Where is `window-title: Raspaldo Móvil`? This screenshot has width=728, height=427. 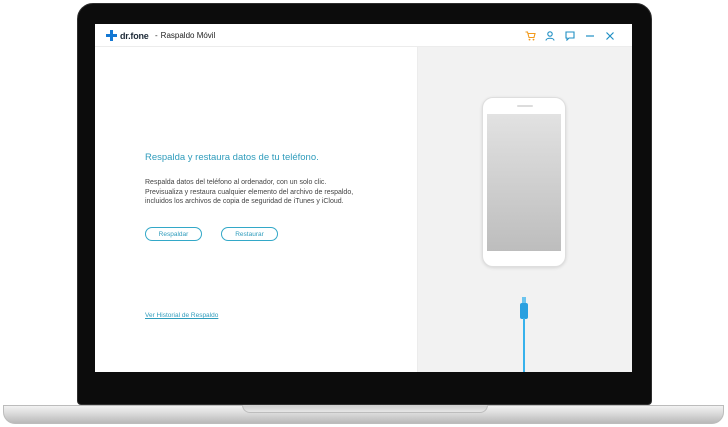
window-title: Raspaldo Móvil is located at coordinates (188, 35).